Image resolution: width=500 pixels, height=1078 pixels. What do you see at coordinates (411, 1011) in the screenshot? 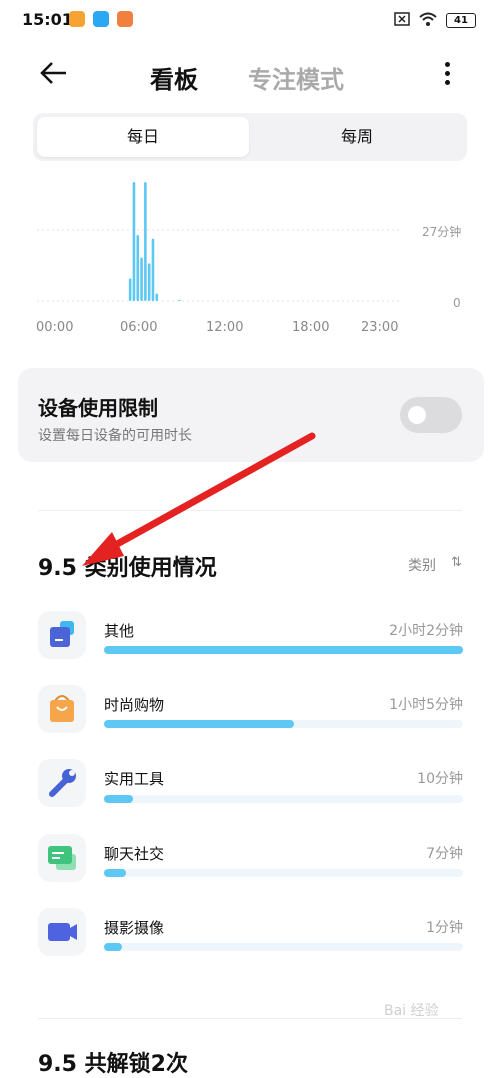
I see `watermark-logo: Bai 经验` at bounding box center [411, 1011].